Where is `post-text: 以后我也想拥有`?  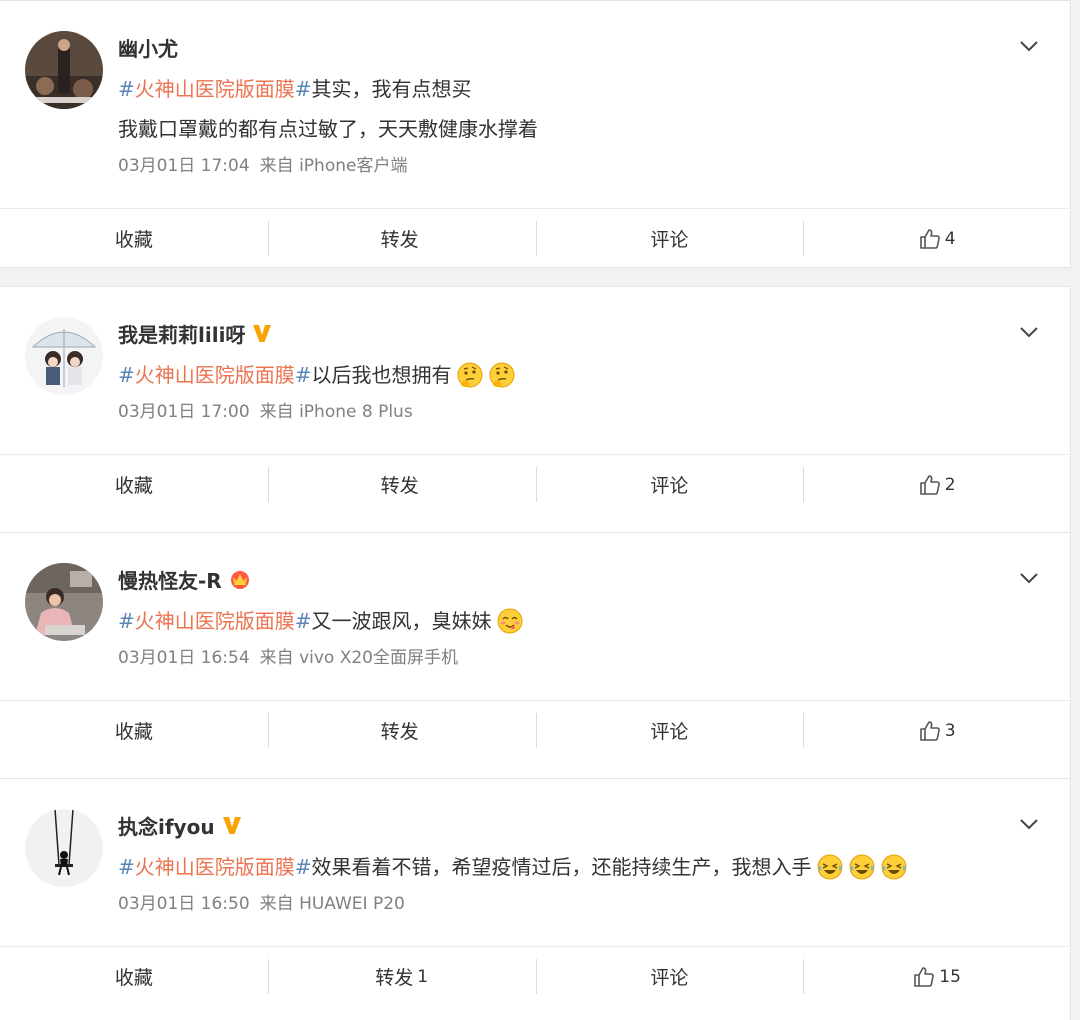 post-text: 以后我也想拥有 is located at coordinates (381, 375).